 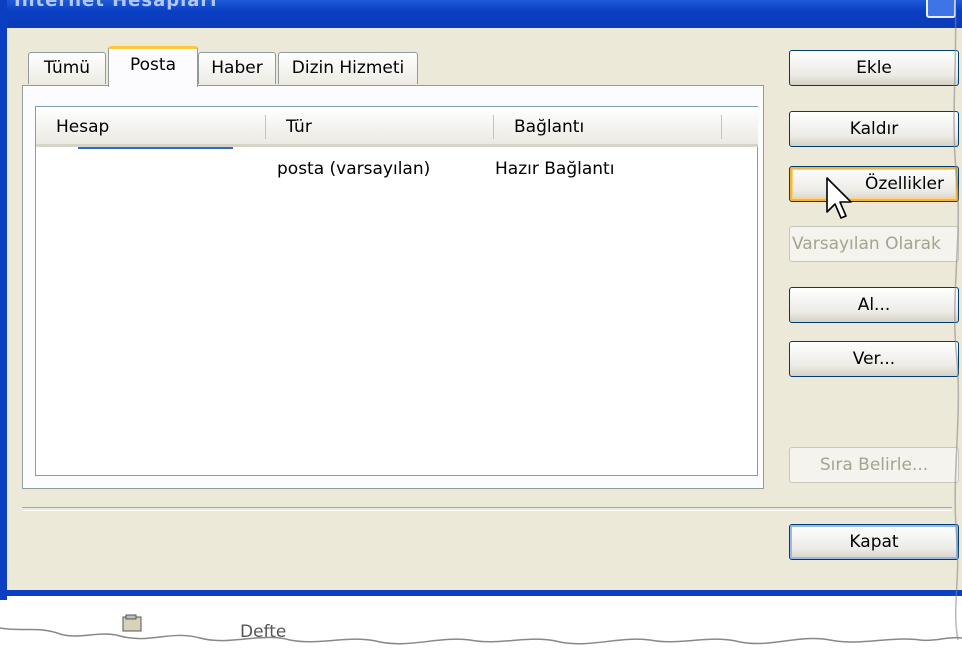 I want to click on tab-mail-label: Posta, so click(x=153, y=65).